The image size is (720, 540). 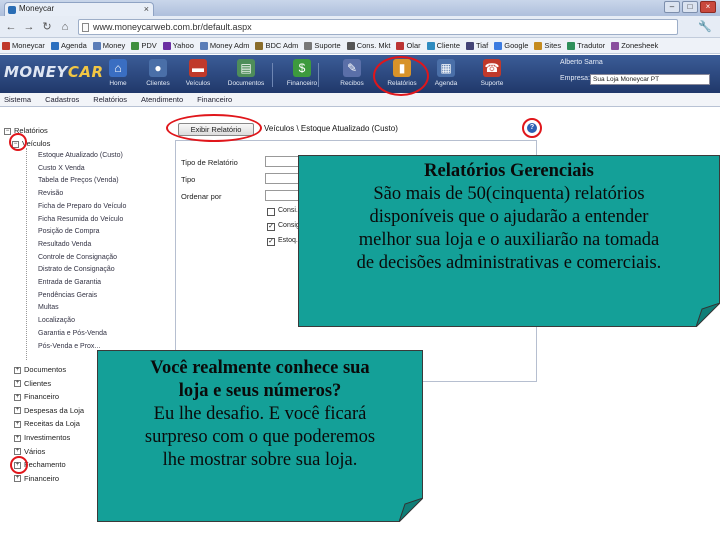 I want to click on tree-report-item: Pendências Gerais, so click(x=67, y=295).